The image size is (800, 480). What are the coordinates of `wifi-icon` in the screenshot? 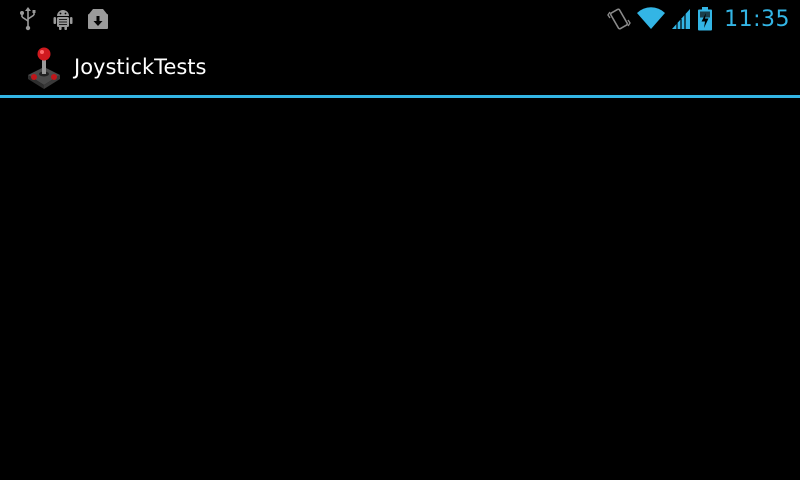 It's located at (651, 19).